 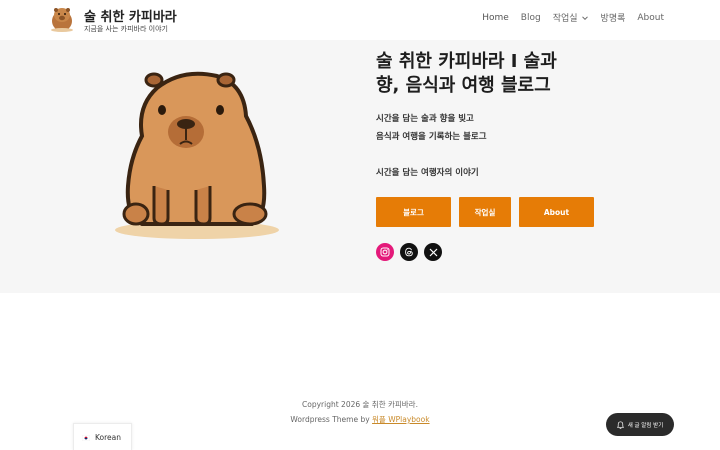 I want to click on nav-guestbook: 방명록, so click(x=613, y=17).